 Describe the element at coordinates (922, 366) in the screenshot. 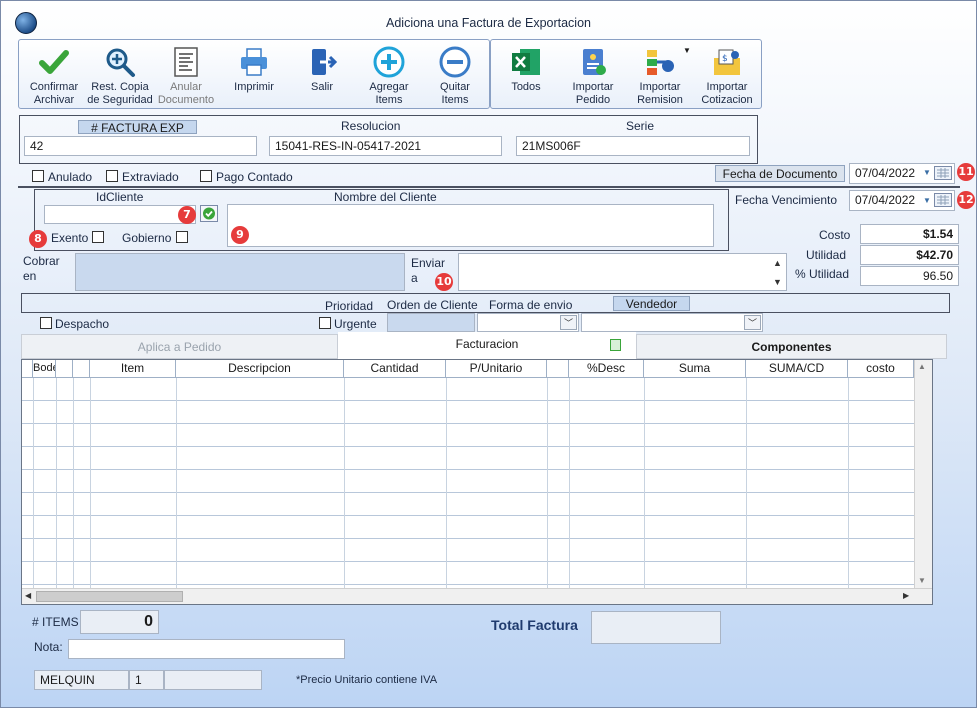

I see `scroll-up-arrow-icon: ▲` at that location.